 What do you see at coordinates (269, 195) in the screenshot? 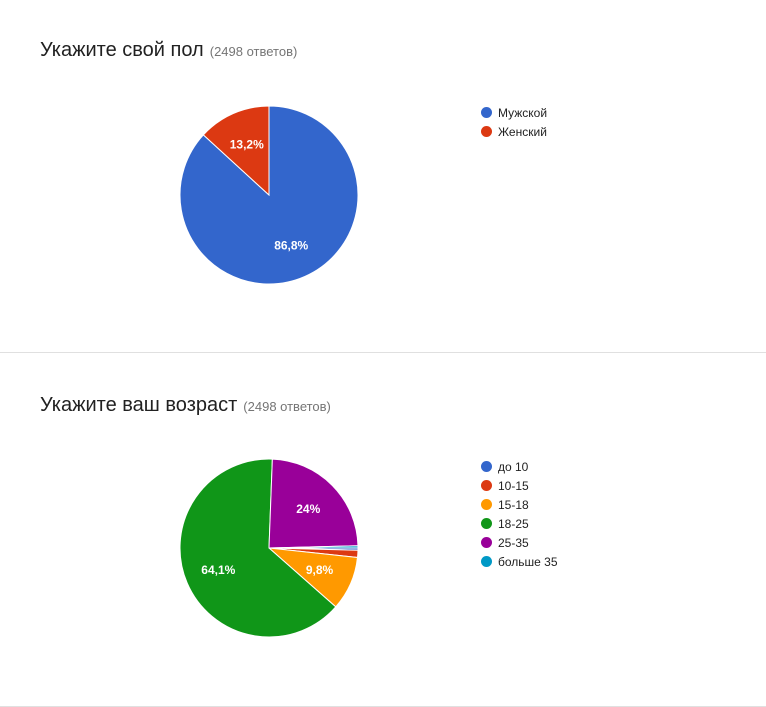
I see `gender-pie-chart: 86,8% 13,2%` at bounding box center [269, 195].